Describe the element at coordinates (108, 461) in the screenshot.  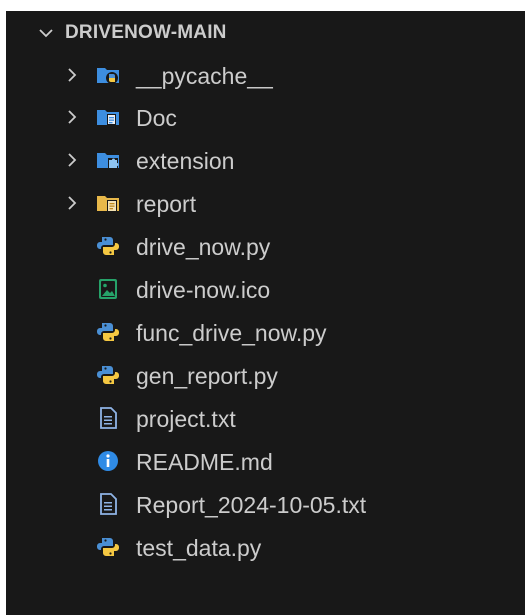
I see `info-icon` at that location.